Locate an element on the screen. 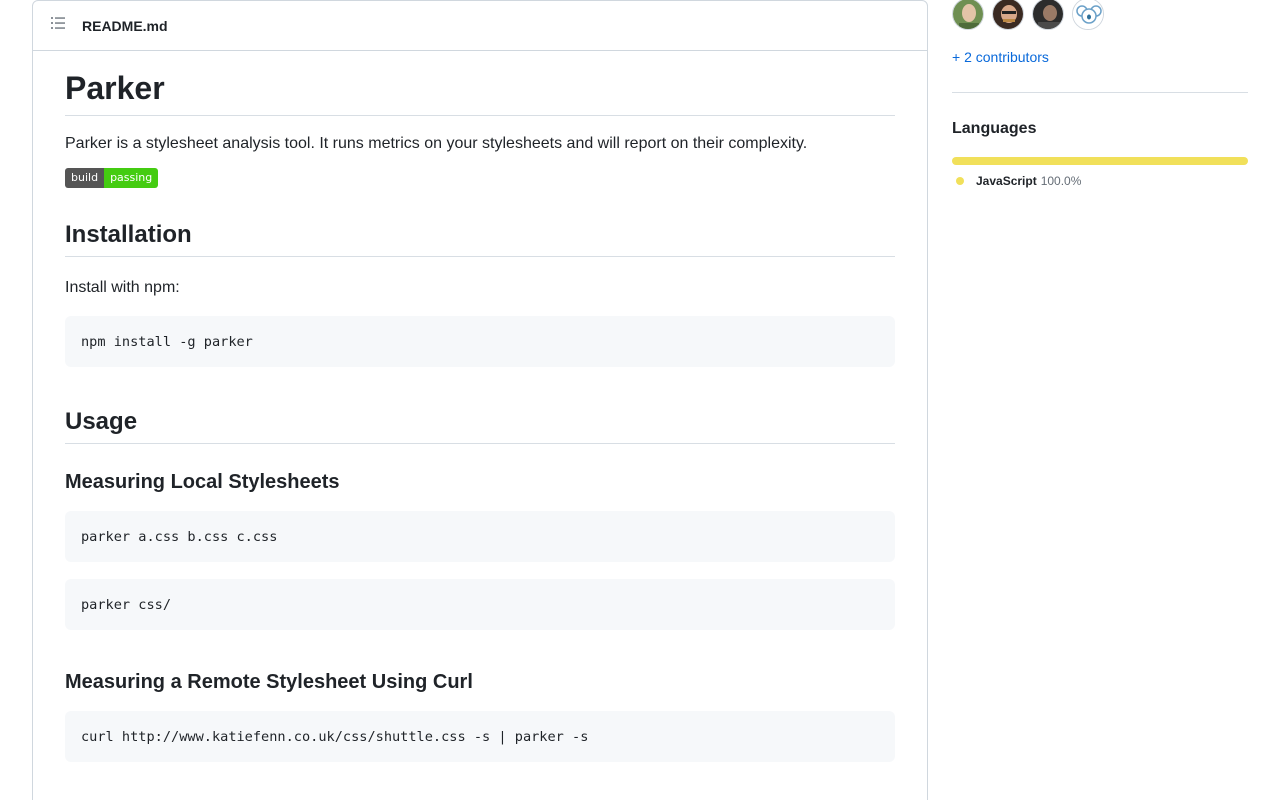 The width and height of the screenshot is (1280, 800). language-bar is located at coordinates (1100, 161).